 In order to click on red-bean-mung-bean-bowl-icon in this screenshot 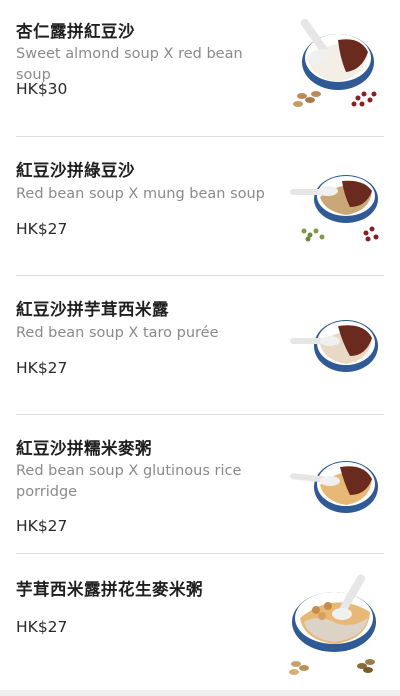, I will do `click(334, 208)`.